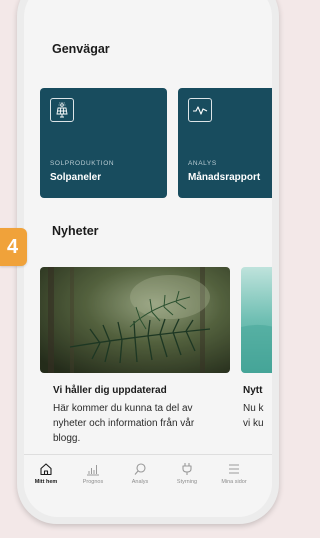 The width and height of the screenshot is (320, 538). What do you see at coordinates (93, 482) in the screenshot?
I see `tab-label: Prognos` at bounding box center [93, 482].